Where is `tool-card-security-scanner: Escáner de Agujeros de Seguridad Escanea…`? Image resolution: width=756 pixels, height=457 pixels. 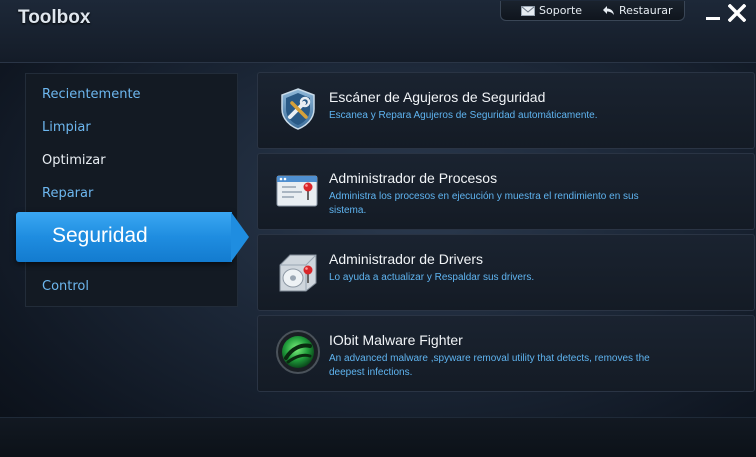
tool-card-security-scanner: Escáner de Agujeros de Seguridad Escanea… is located at coordinates (506, 110).